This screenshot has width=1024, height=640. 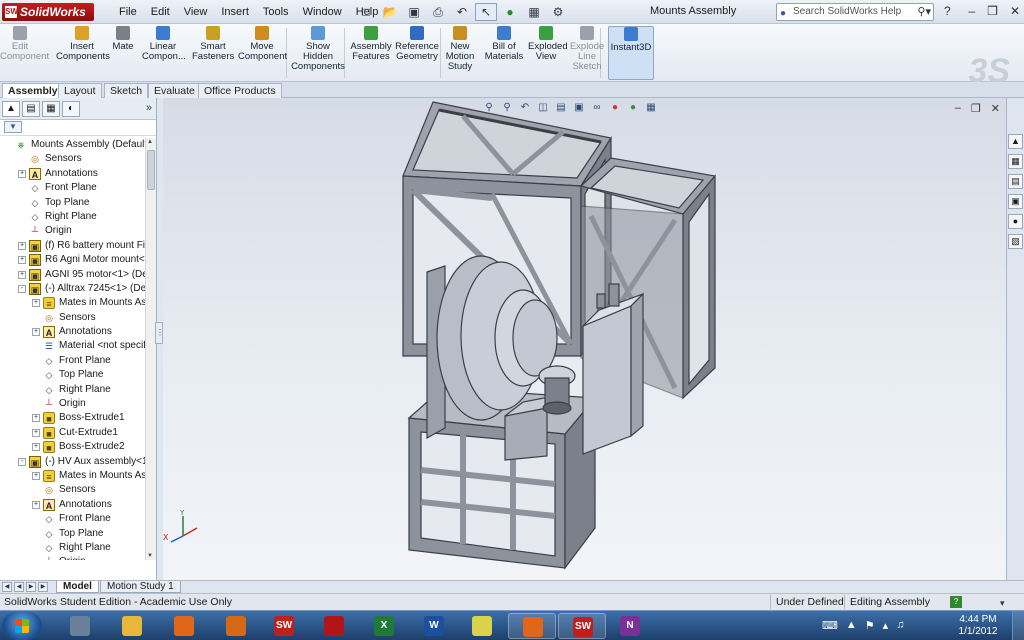 I want to click on display-manager-tab-icon: ◐, so click(x=71, y=109).